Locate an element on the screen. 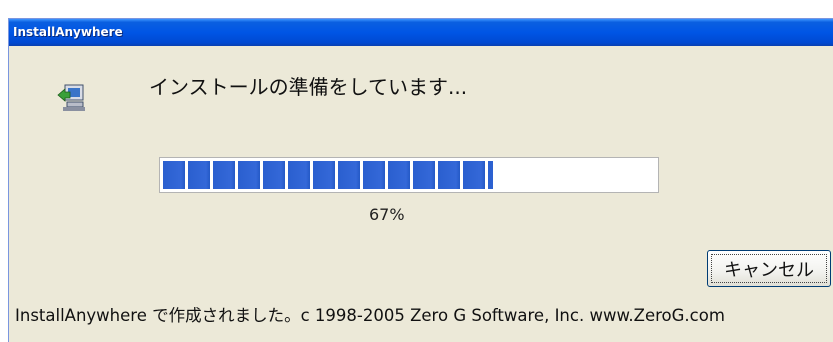 This screenshot has height=342, width=833. progress-bar is located at coordinates (409, 175).